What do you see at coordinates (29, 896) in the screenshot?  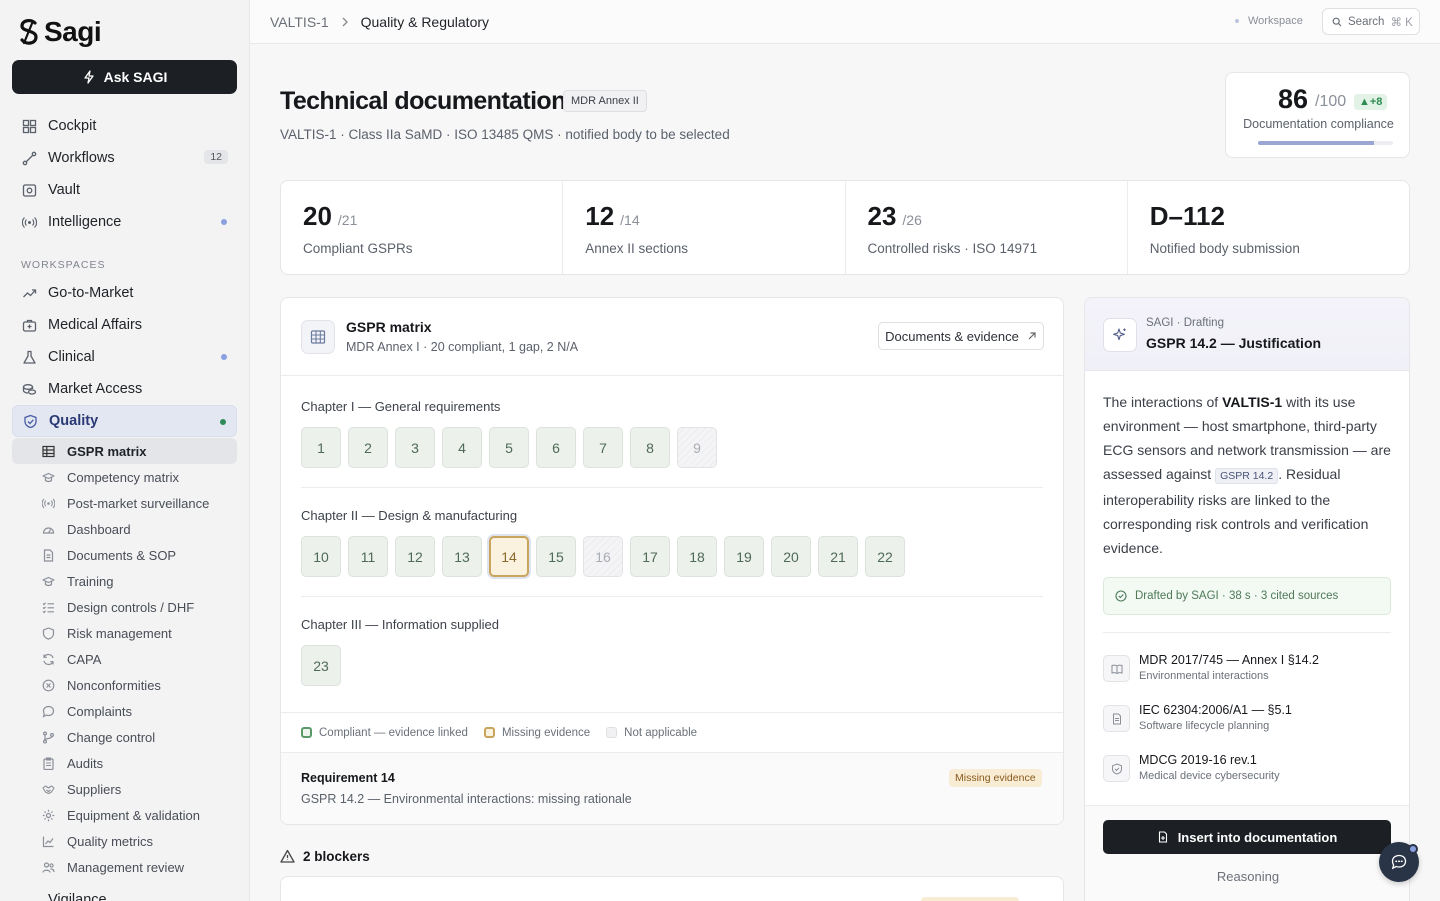 I see `eye-icon` at bounding box center [29, 896].